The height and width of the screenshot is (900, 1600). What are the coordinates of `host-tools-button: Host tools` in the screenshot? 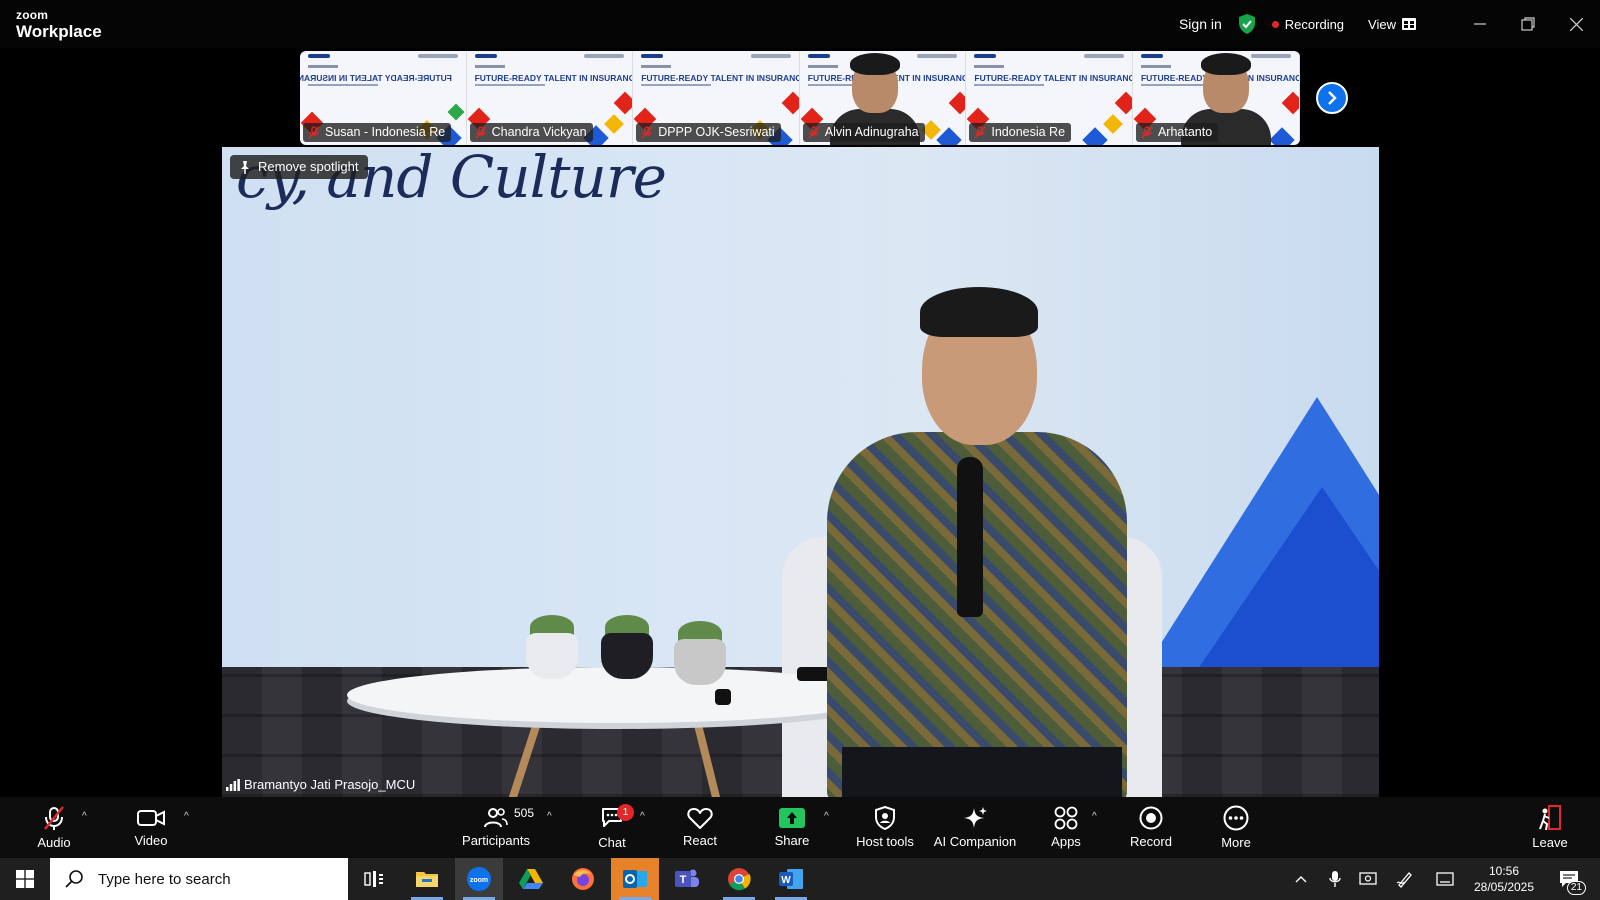 It's located at (885, 827).